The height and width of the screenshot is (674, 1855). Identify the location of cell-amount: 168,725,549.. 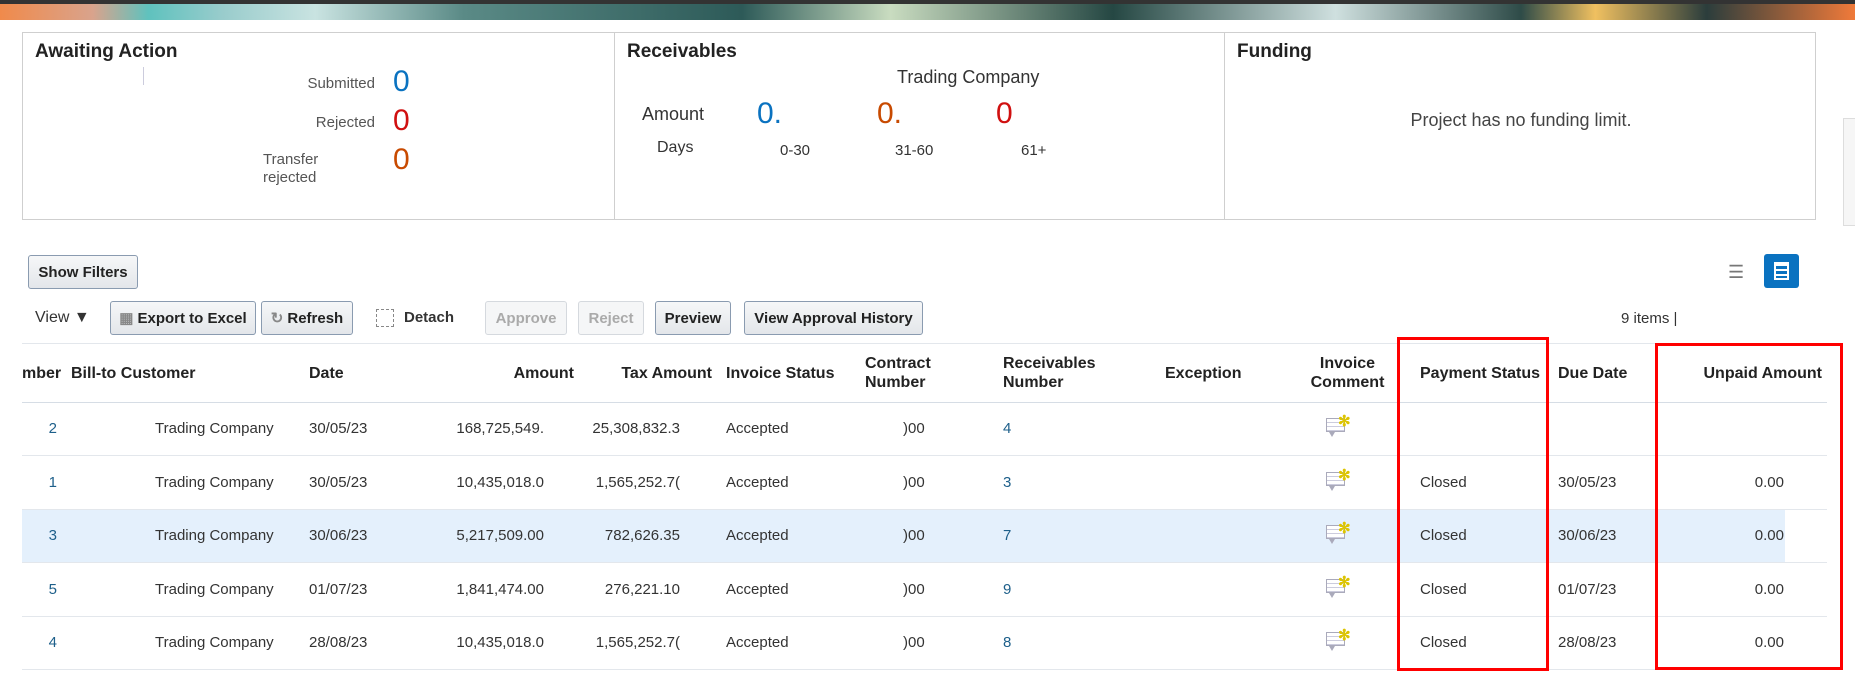
(500, 428).